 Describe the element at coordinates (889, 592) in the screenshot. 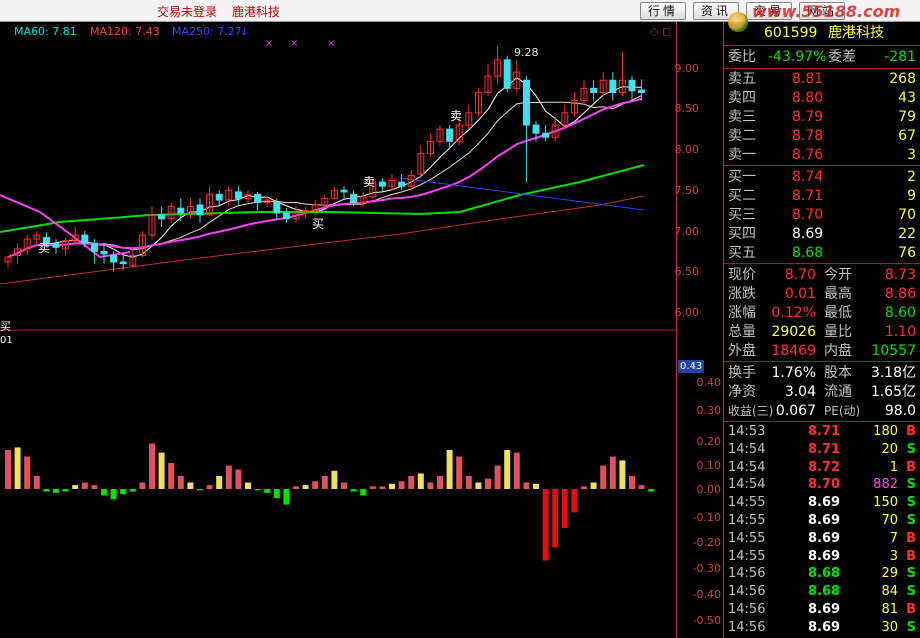

I see `tick-volume: 84` at that location.